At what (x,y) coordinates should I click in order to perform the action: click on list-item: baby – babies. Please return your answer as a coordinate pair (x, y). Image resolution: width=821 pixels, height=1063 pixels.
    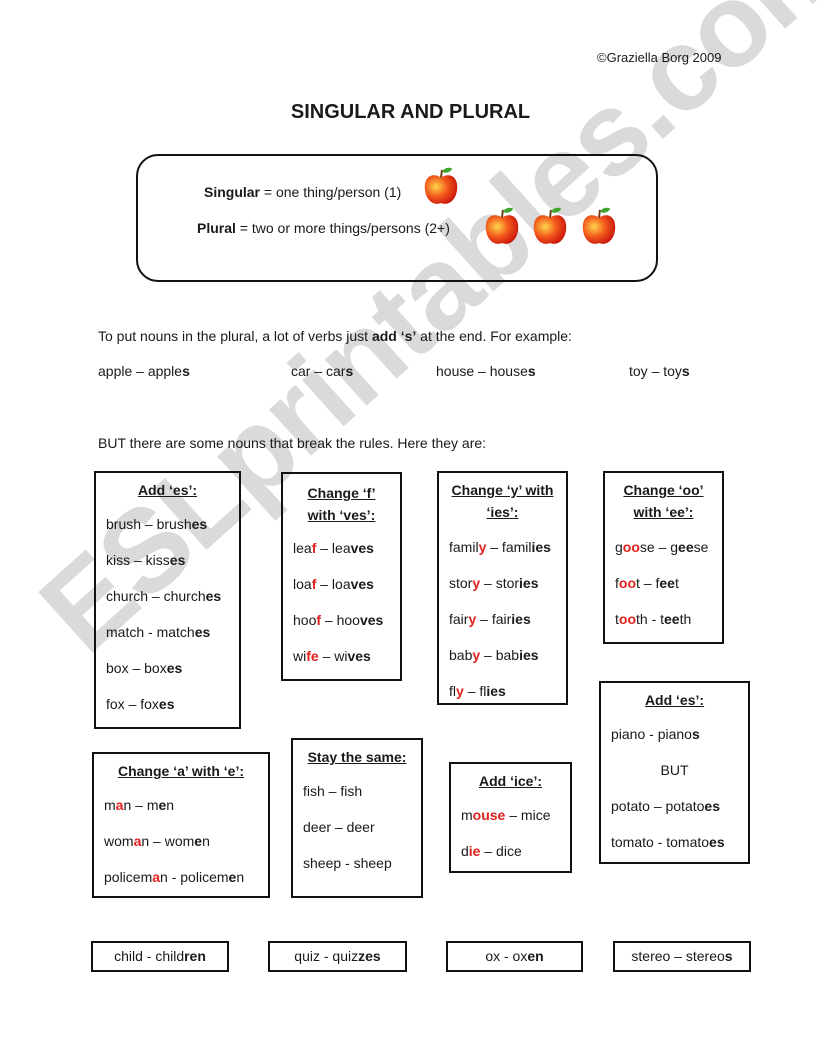
    Looking at the image, I should click on (494, 655).